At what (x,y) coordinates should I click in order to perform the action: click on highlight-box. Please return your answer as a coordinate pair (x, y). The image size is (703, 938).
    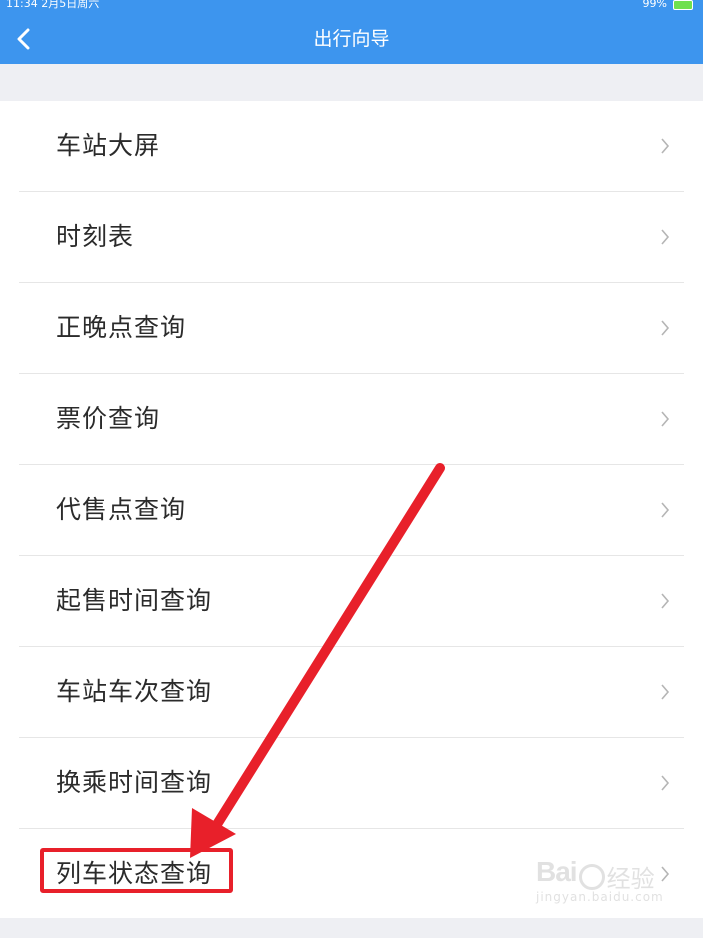
    Looking at the image, I should click on (136, 870).